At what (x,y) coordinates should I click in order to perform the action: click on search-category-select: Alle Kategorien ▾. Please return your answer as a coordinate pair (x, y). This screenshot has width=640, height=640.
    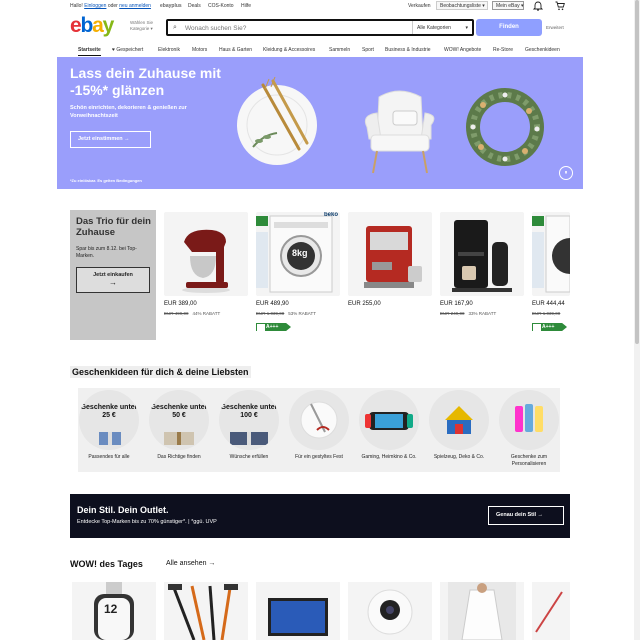
    Looking at the image, I should click on (442, 27).